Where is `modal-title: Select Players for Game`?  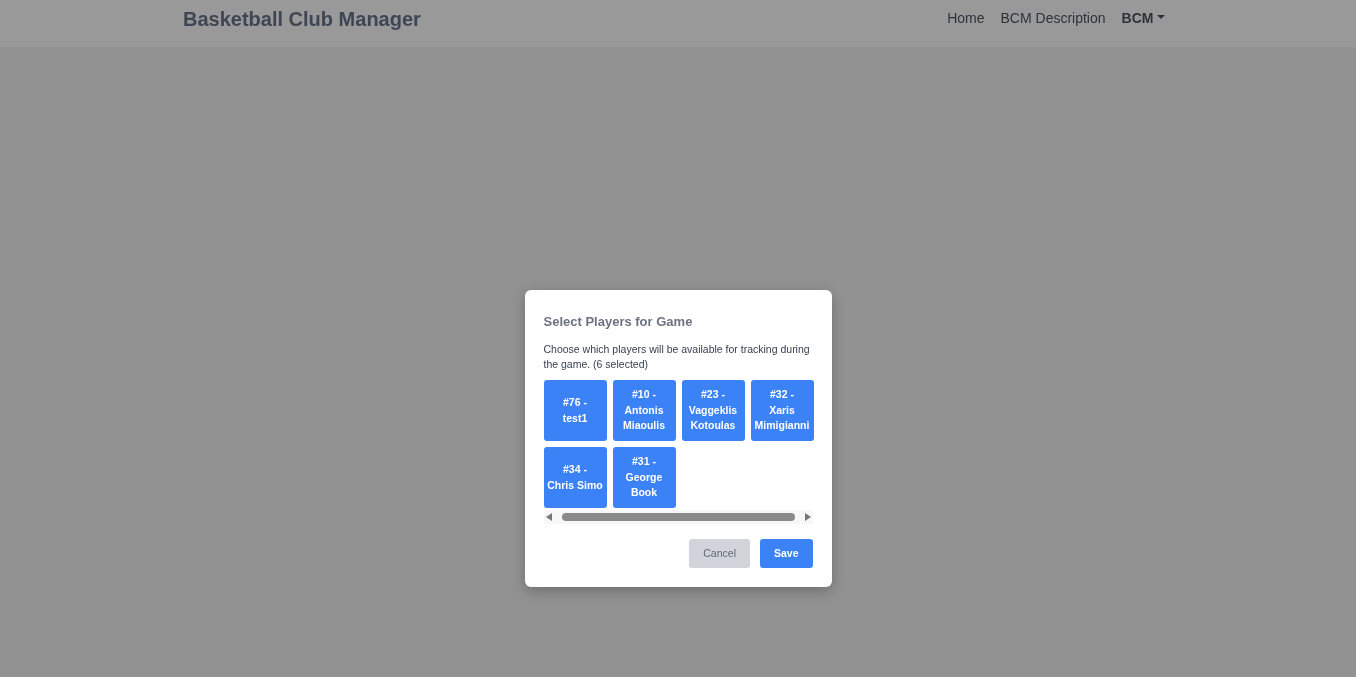
modal-title: Select Players for Game is located at coordinates (618, 322).